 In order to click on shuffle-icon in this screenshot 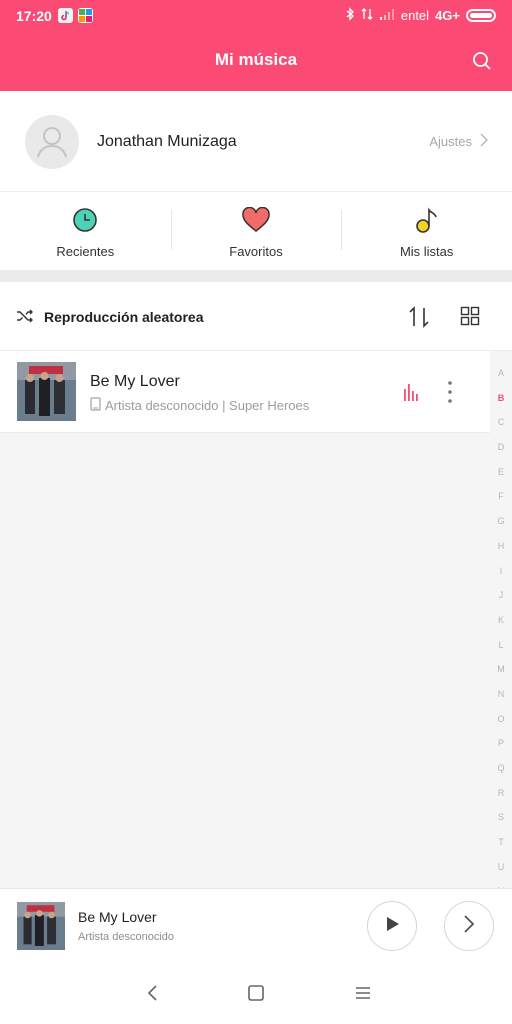, I will do `click(25, 316)`.